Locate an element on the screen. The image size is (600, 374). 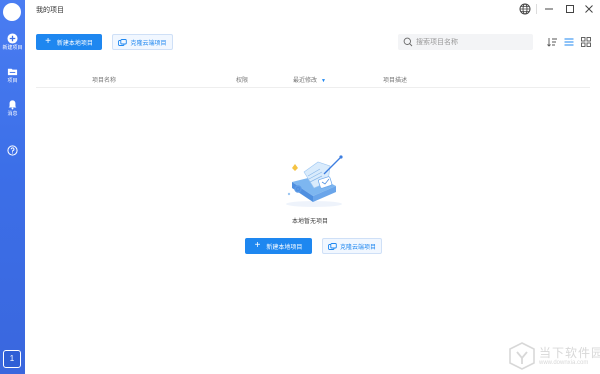
watermark: 当下软件园 www.downxia.com is located at coordinates (554, 357).